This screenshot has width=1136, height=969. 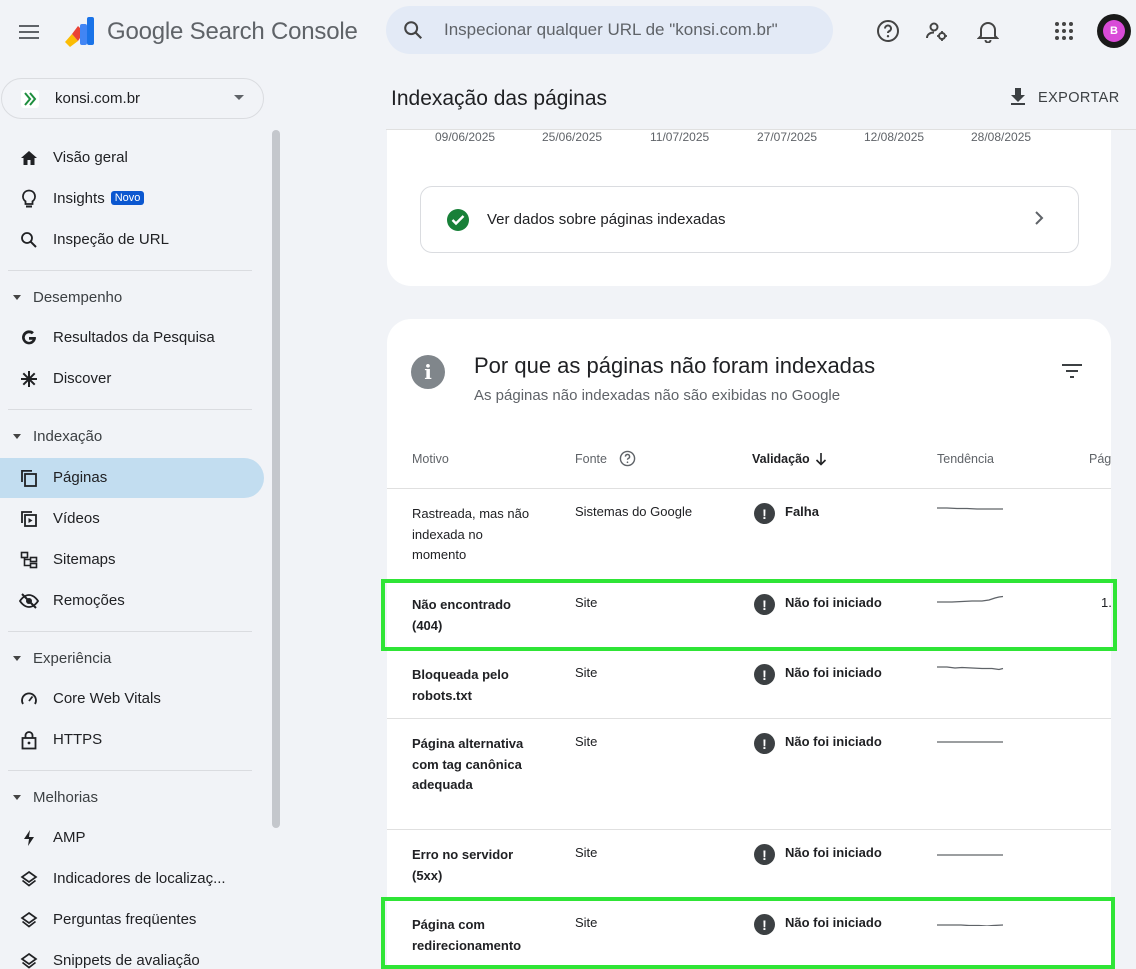 I want to click on date-tick: 11/07/2025, so click(x=680, y=137).